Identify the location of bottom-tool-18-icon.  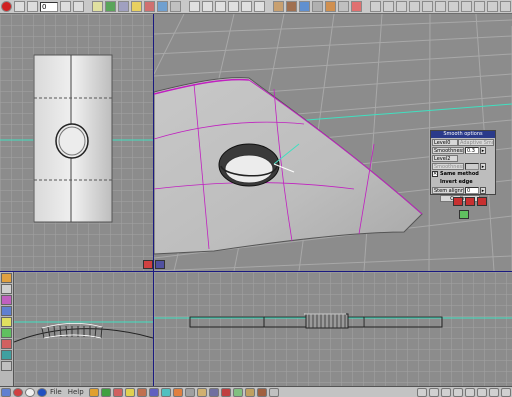
(249, 392).